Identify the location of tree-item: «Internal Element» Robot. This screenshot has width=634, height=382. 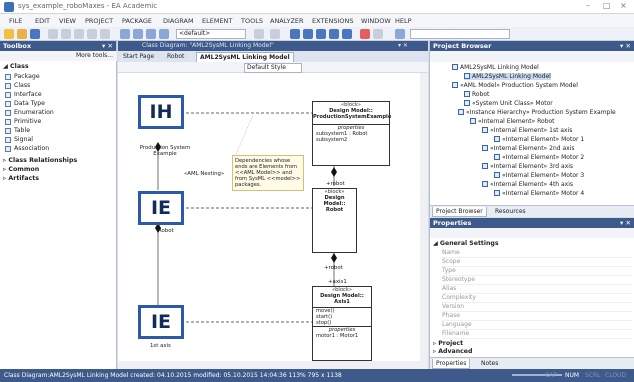
(512, 121).